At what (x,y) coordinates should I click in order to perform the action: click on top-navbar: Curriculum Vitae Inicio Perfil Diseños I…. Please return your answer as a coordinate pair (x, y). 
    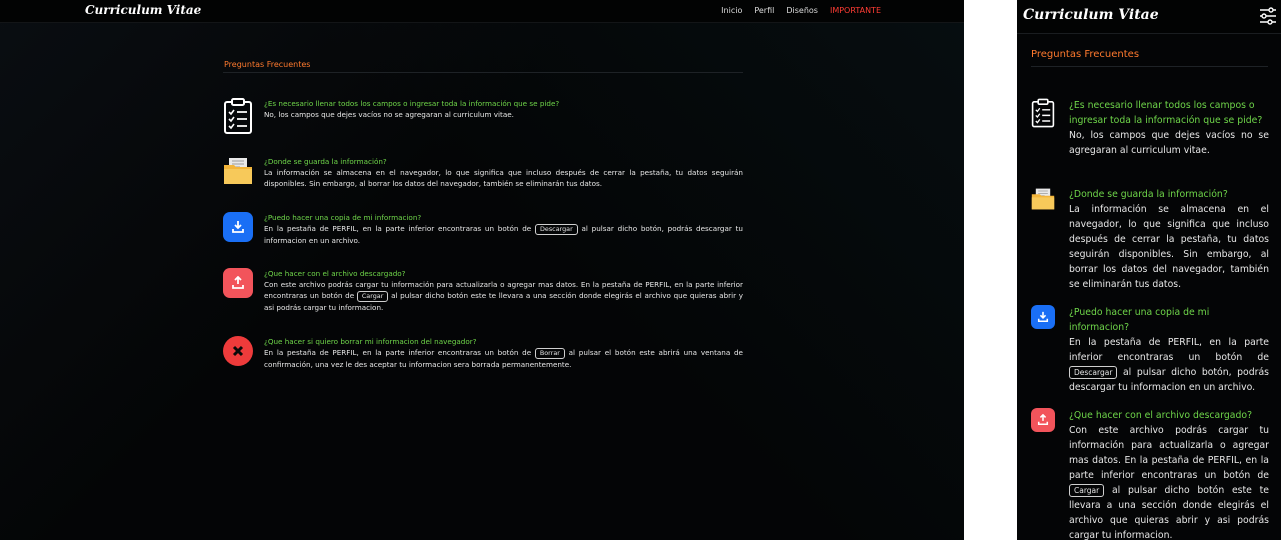
    Looking at the image, I should click on (482, 11).